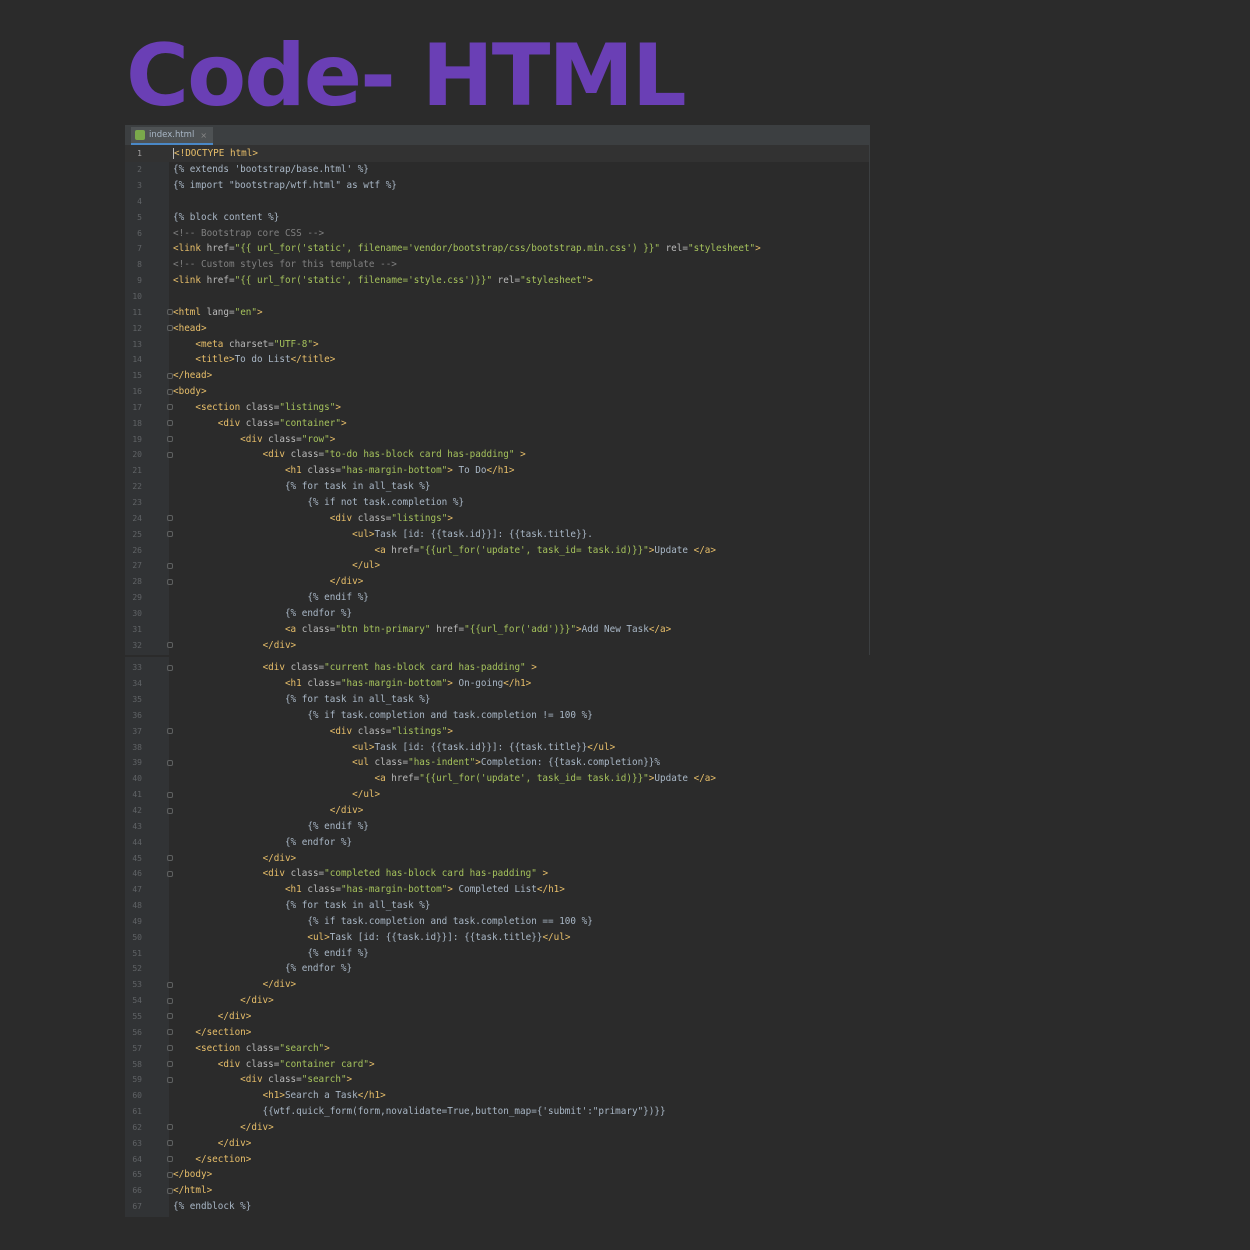  I want to click on code-line: 19 <div class="row">, so click(497, 439).